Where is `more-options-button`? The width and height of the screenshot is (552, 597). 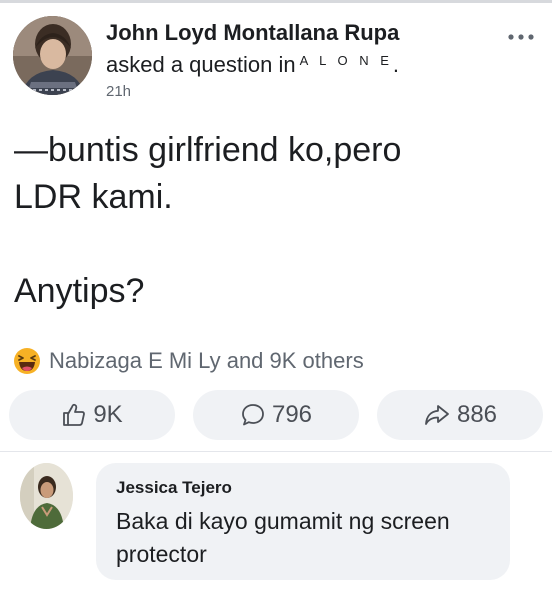 more-options-button is located at coordinates (521, 37).